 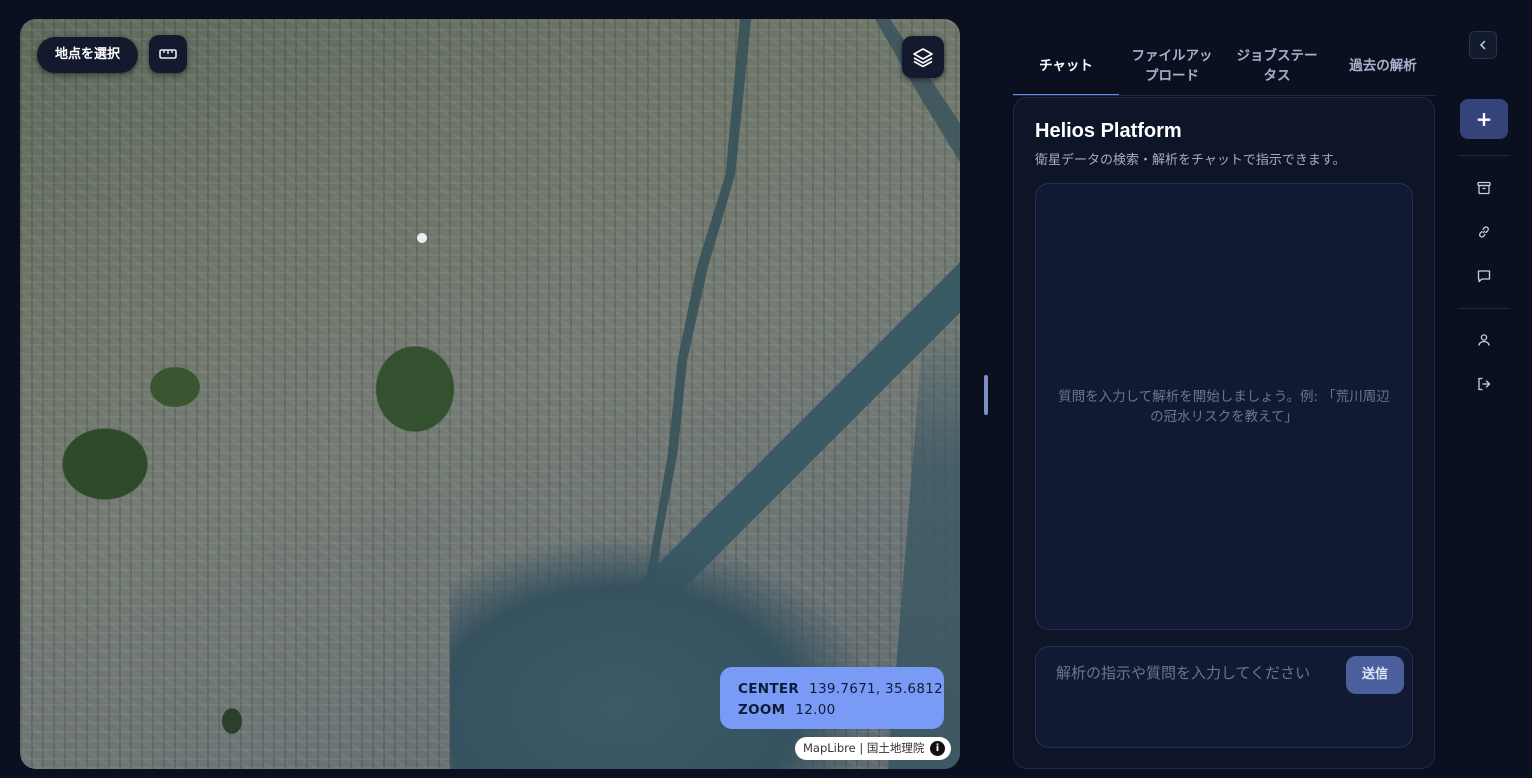 I want to click on logout-button, so click(x=1484, y=384).